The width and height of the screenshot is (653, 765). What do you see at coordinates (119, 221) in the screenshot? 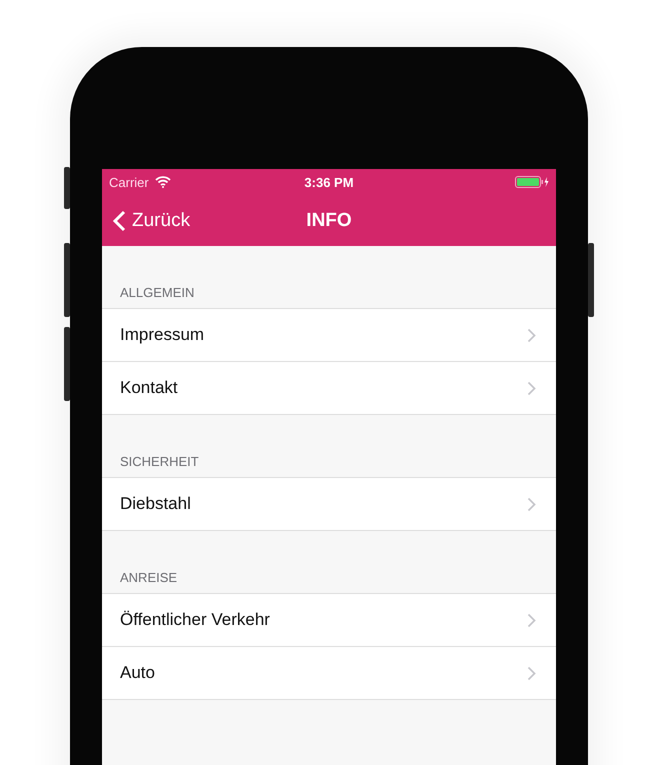
I see `chevron-left-icon` at bounding box center [119, 221].